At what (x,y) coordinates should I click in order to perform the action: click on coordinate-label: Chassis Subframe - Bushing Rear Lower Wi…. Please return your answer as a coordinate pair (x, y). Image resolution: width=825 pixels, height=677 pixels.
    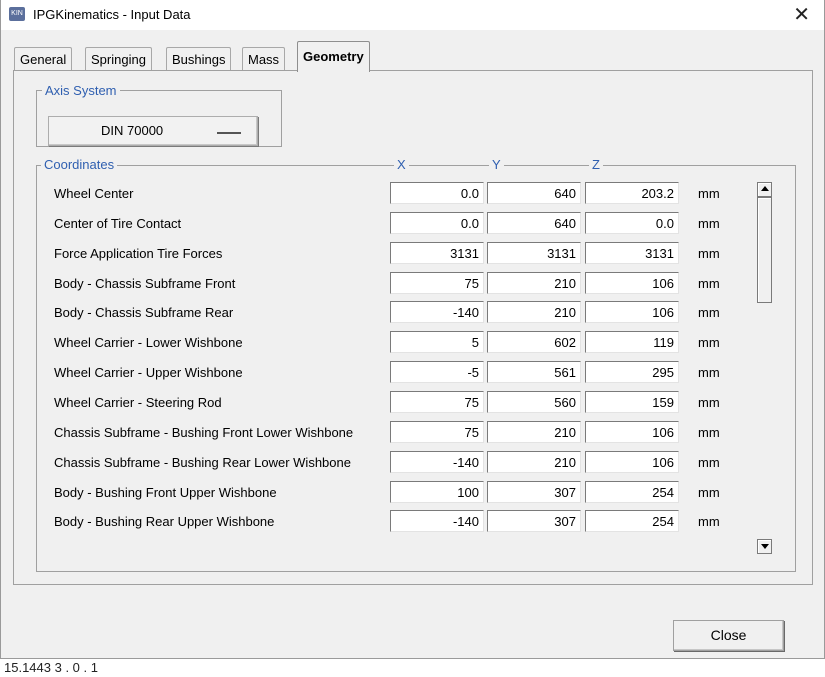
    Looking at the image, I should click on (202, 462).